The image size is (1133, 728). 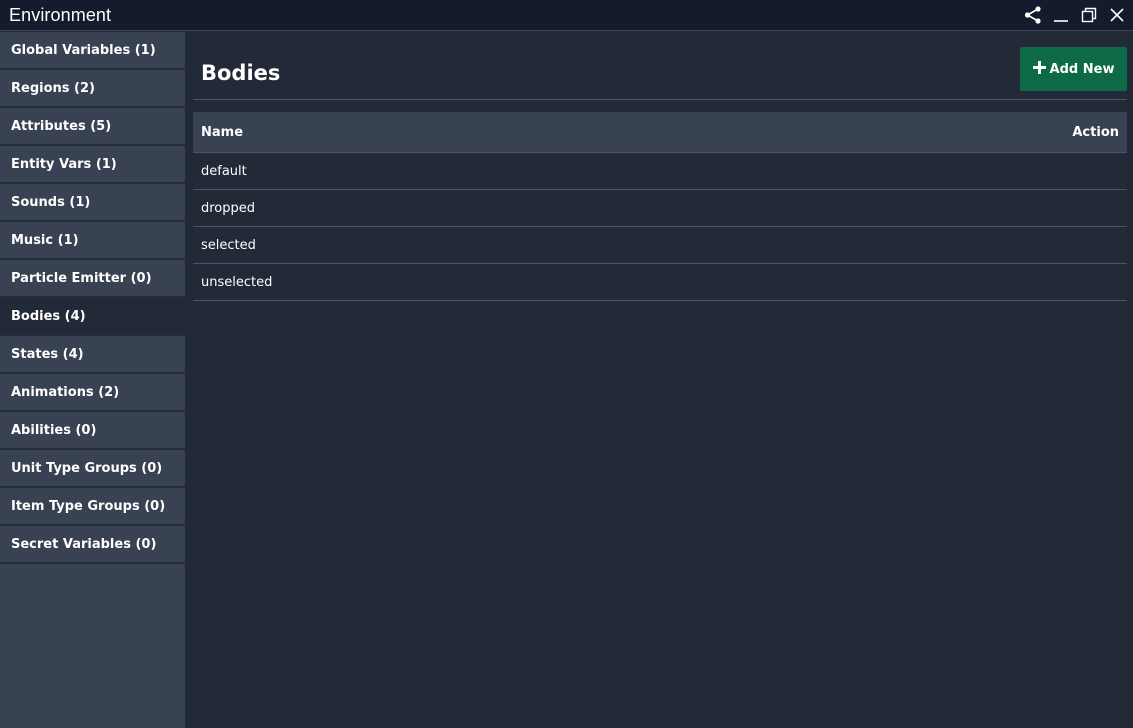 What do you see at coordinates (660, 99) in the screenshot?
I see `title-divider` at bounding box center [660, 99].